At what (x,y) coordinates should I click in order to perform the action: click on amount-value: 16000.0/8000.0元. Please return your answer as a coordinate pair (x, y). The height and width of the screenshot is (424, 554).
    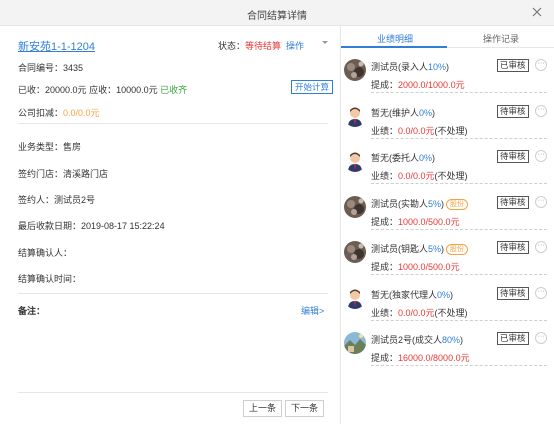
    Looking at the image, I should click on (434, 358).